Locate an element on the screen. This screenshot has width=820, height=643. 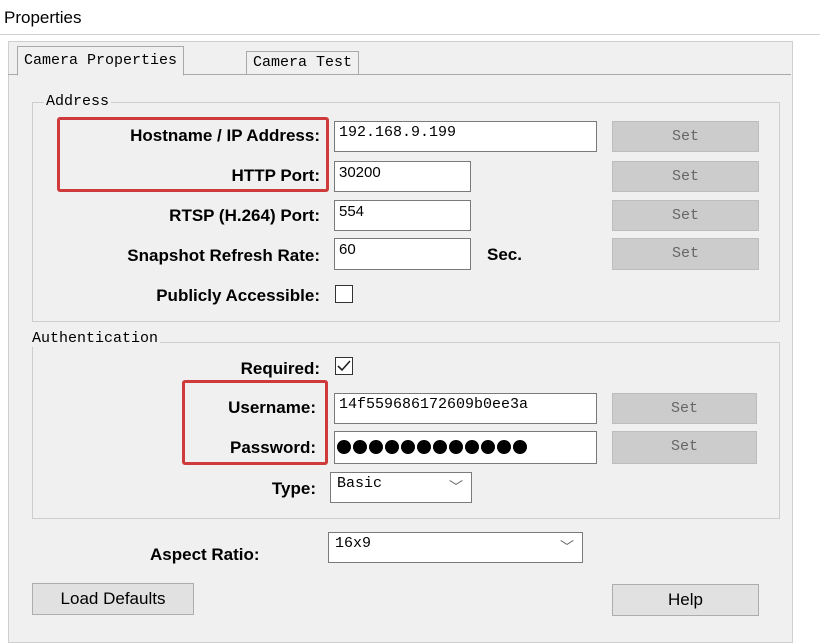
username-set-button: Set is located at coordinates (684, 408).